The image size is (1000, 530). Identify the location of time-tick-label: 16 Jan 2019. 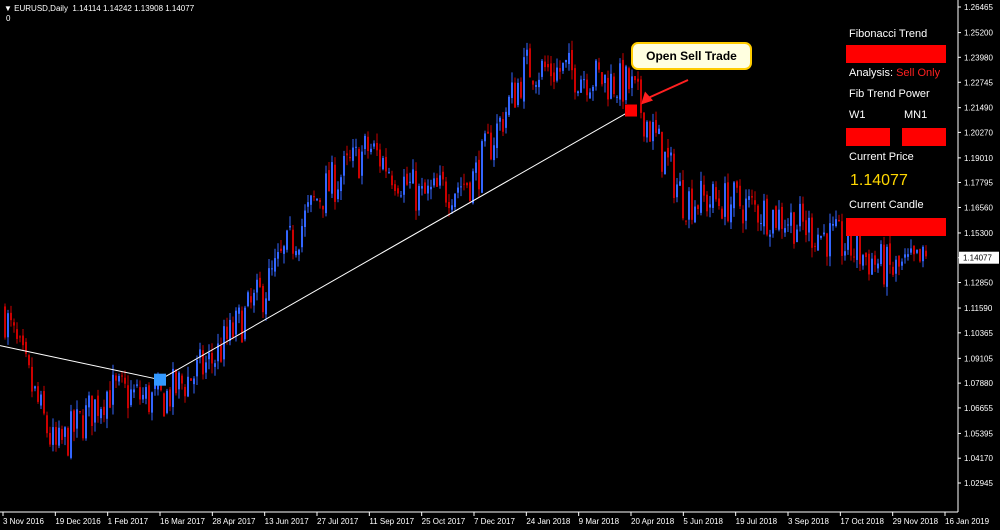
(967, 521).